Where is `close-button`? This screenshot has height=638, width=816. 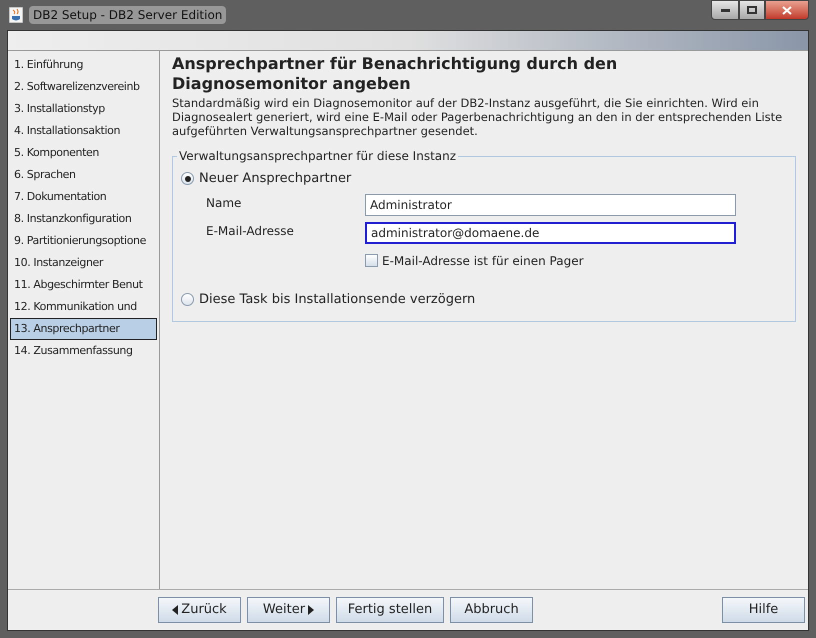 close-button is located at coordinates (787, 10).